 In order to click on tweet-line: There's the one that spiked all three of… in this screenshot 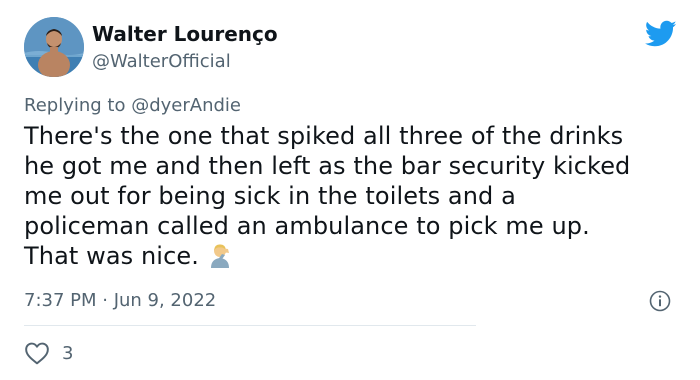, I will do `click(324, 136)`.